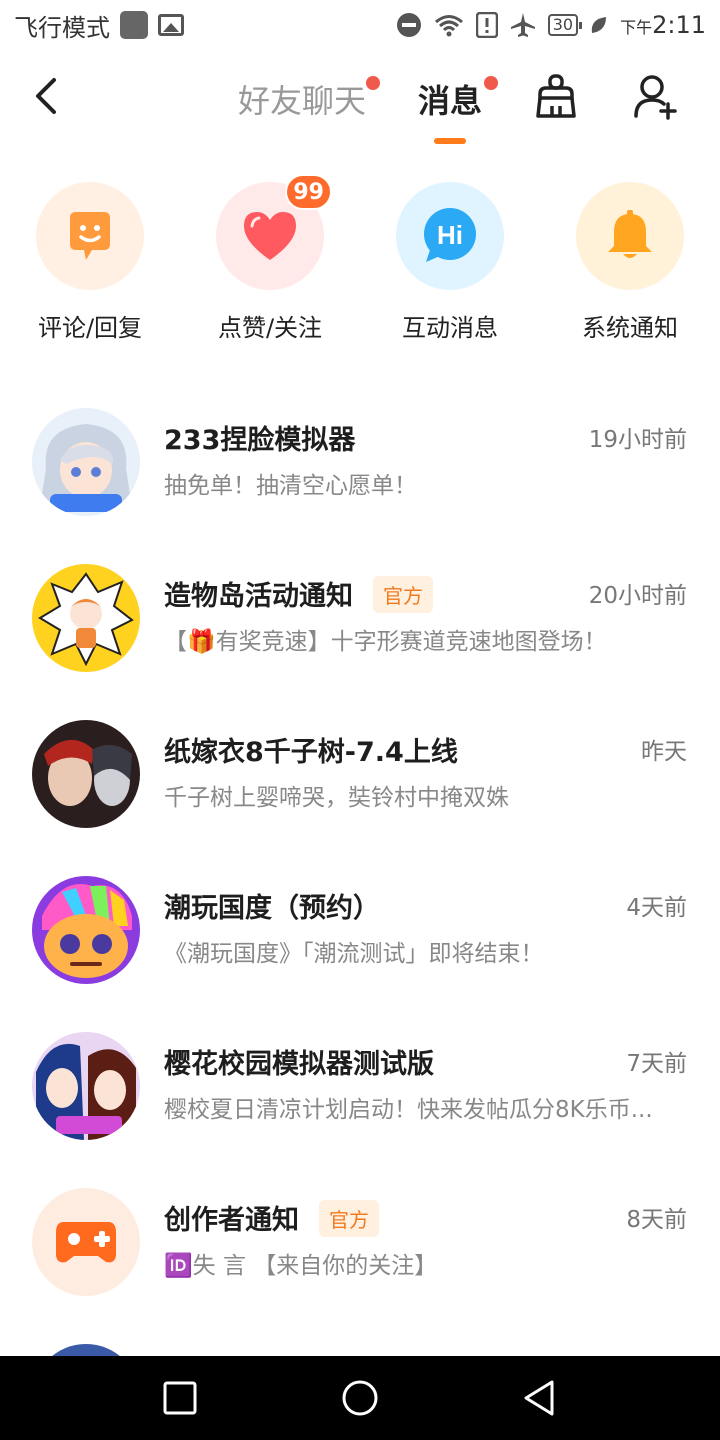 The image size is (720, 1440). I want to click on message-preview: 抽免单！抽清空心愿单！, so click(290, 486).